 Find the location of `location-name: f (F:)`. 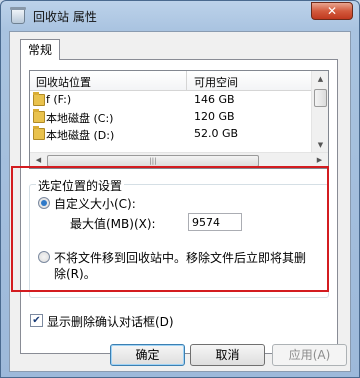

location-name: f (F:) is located at coordinates (59, 99).